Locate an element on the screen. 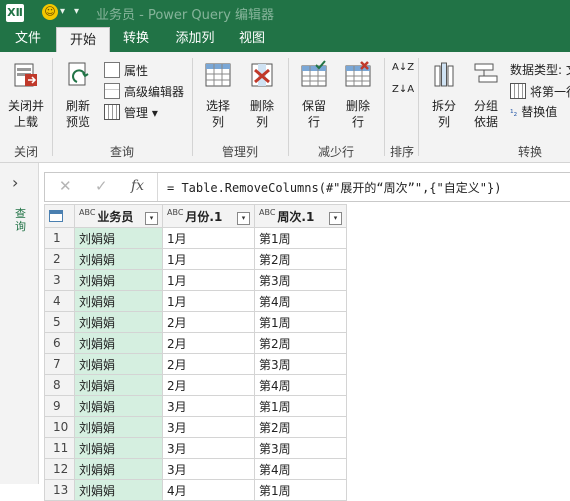 The width and height of the screenshot is (570, 501). tab-transform: 转换 is located at coordinates (136, 39).